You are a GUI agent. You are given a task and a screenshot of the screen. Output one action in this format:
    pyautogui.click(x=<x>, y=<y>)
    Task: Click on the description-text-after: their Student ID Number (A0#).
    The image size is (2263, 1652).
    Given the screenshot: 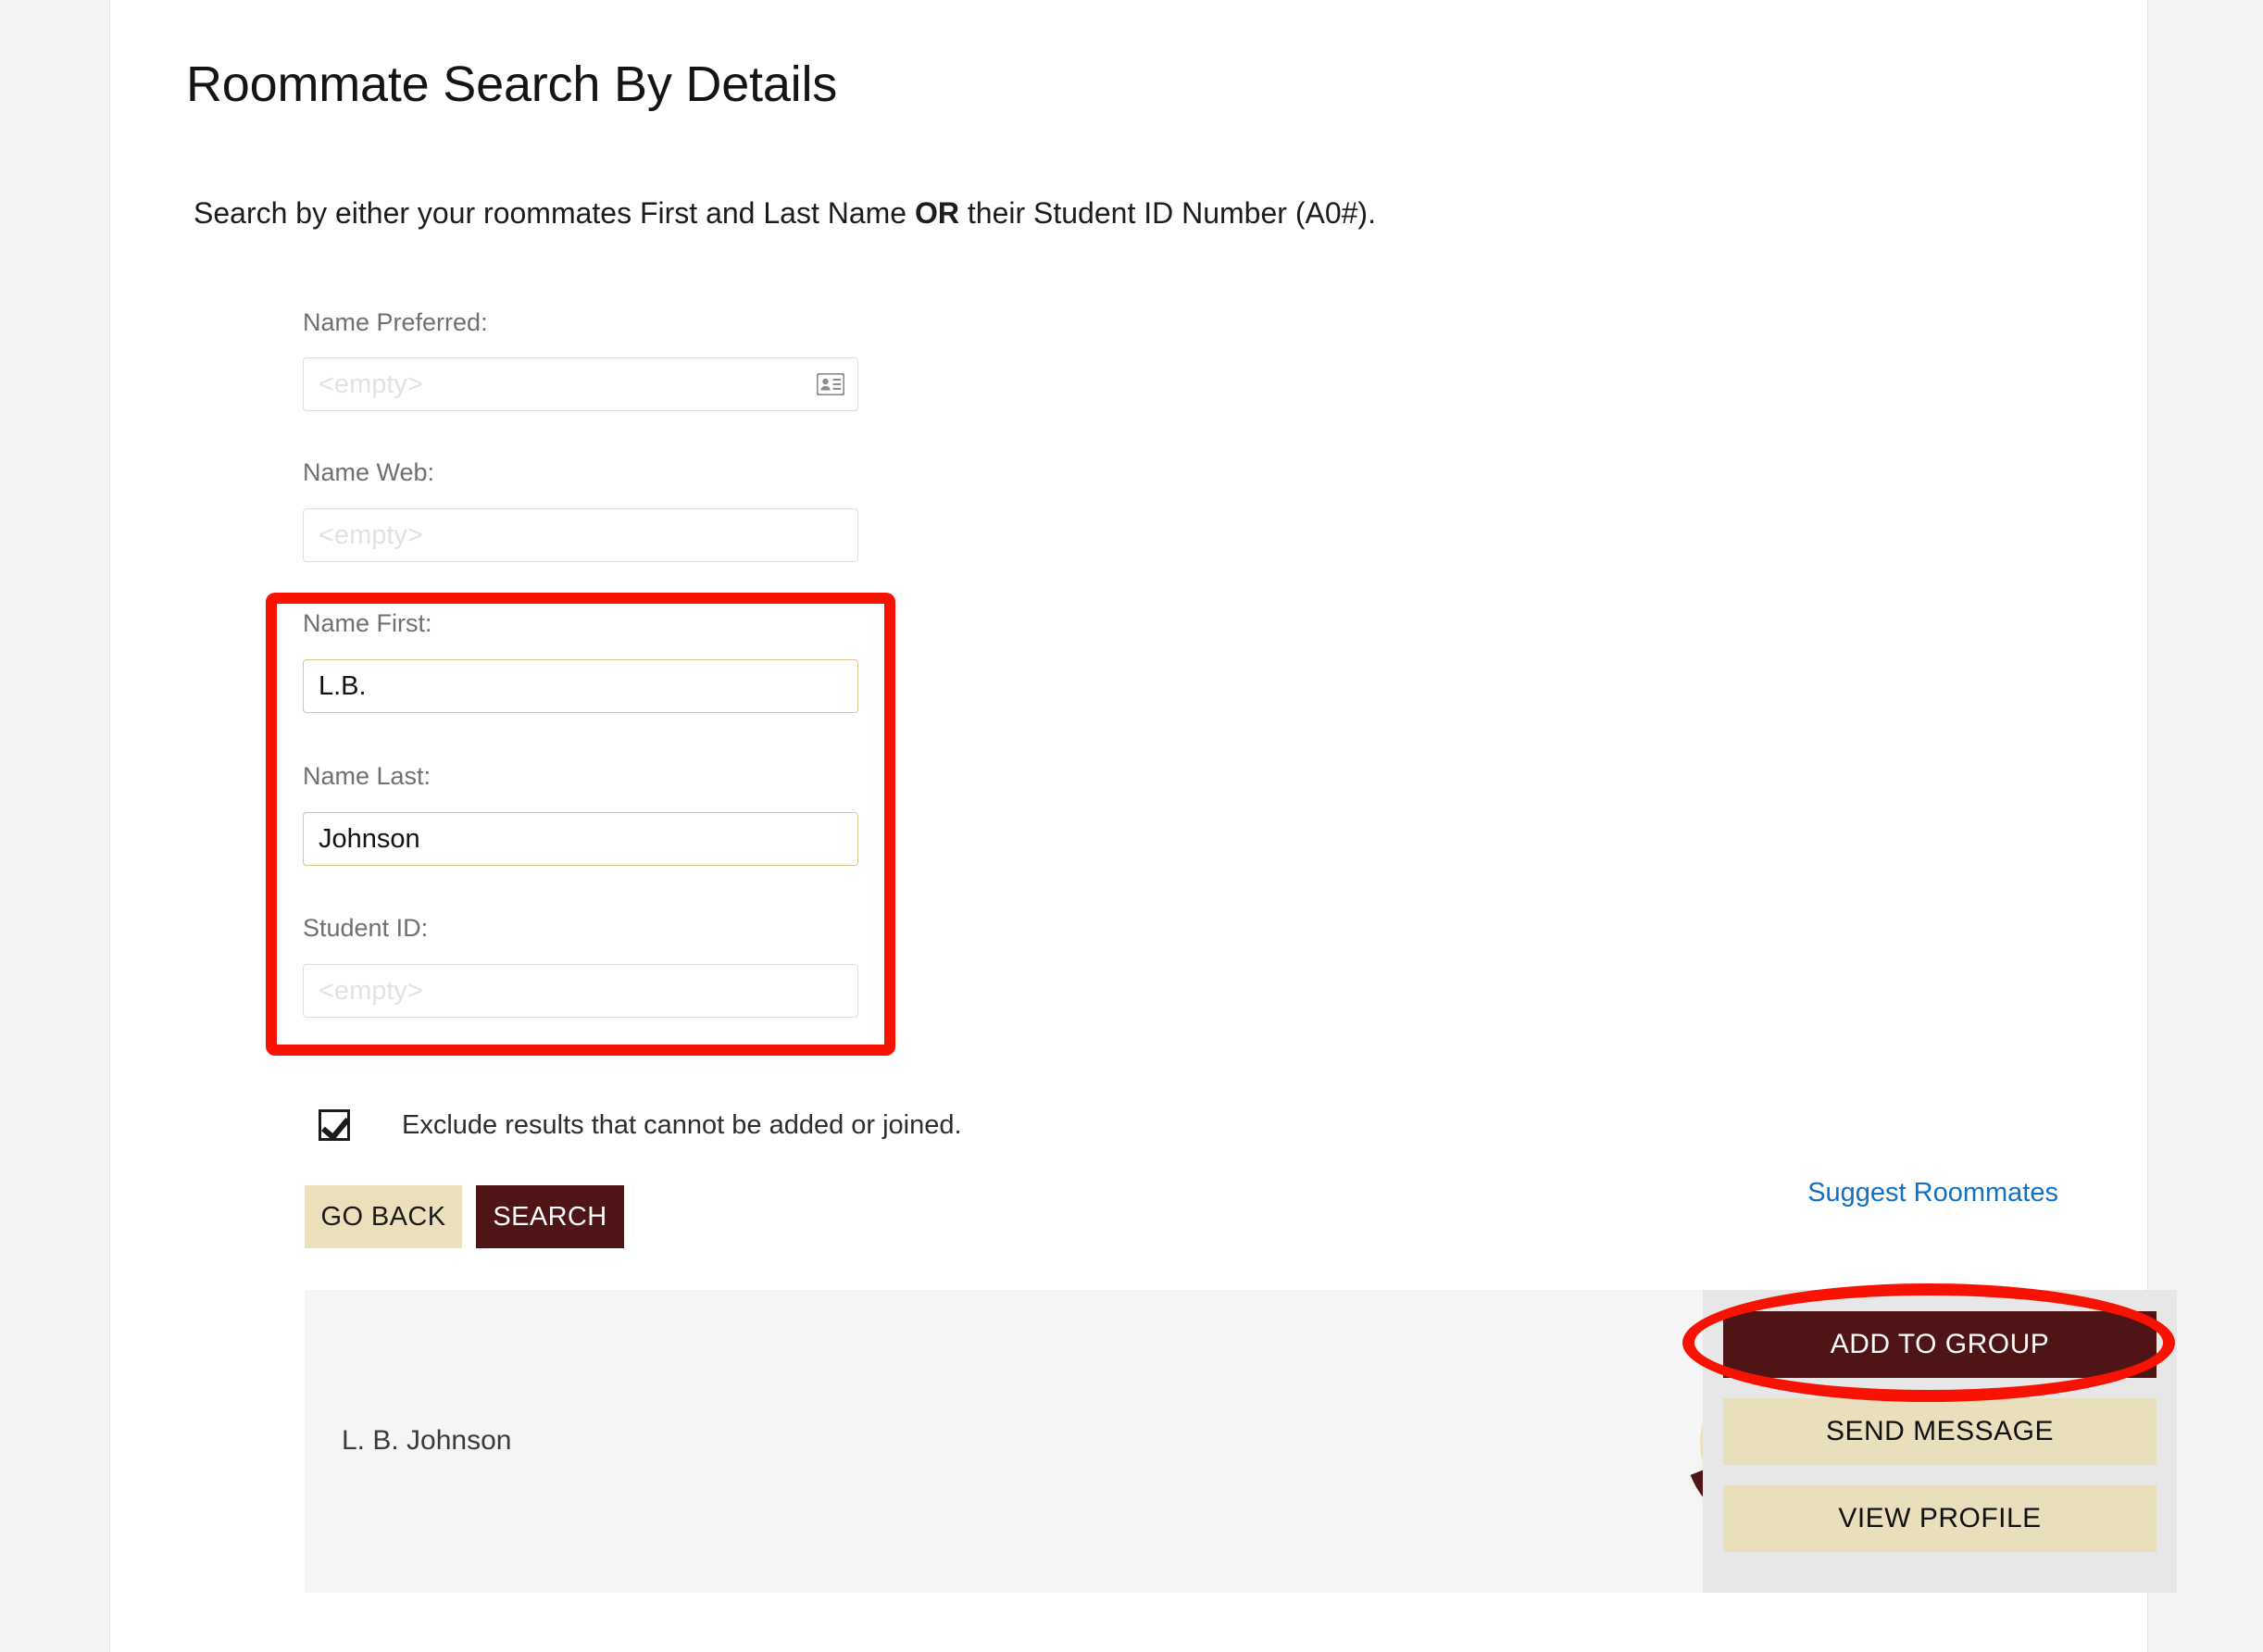 What is the action you would take?
    pyautogui.click(x=1167, y=213)
    